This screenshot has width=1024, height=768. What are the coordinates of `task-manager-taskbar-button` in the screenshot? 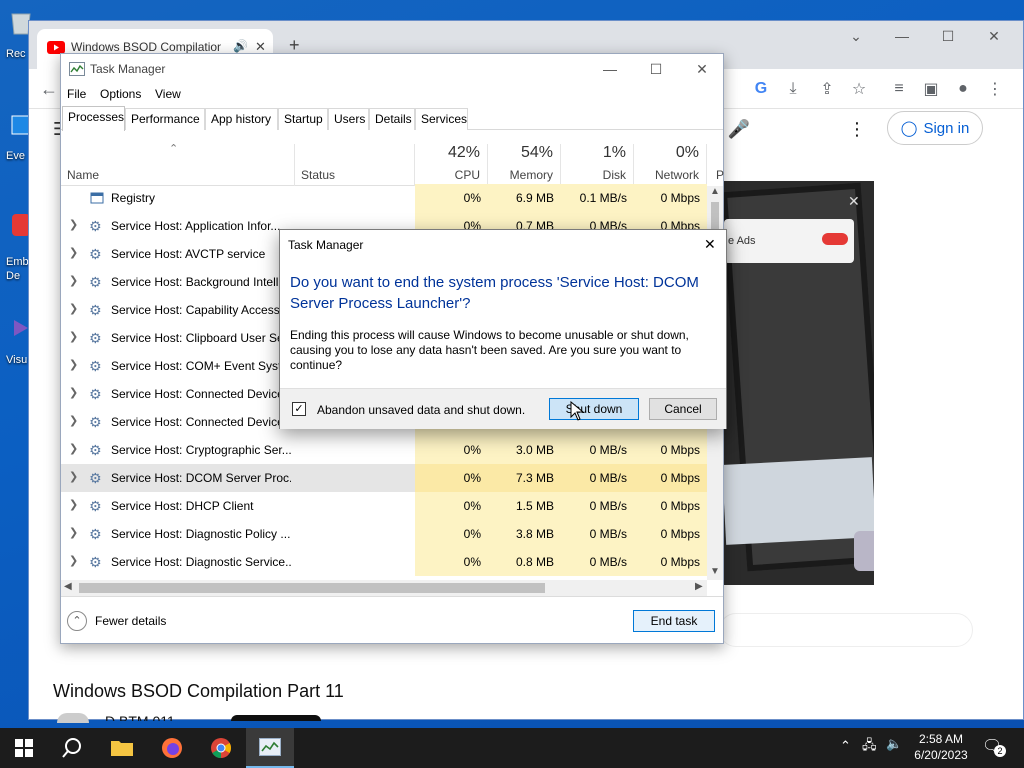 It's located at (270, 748).